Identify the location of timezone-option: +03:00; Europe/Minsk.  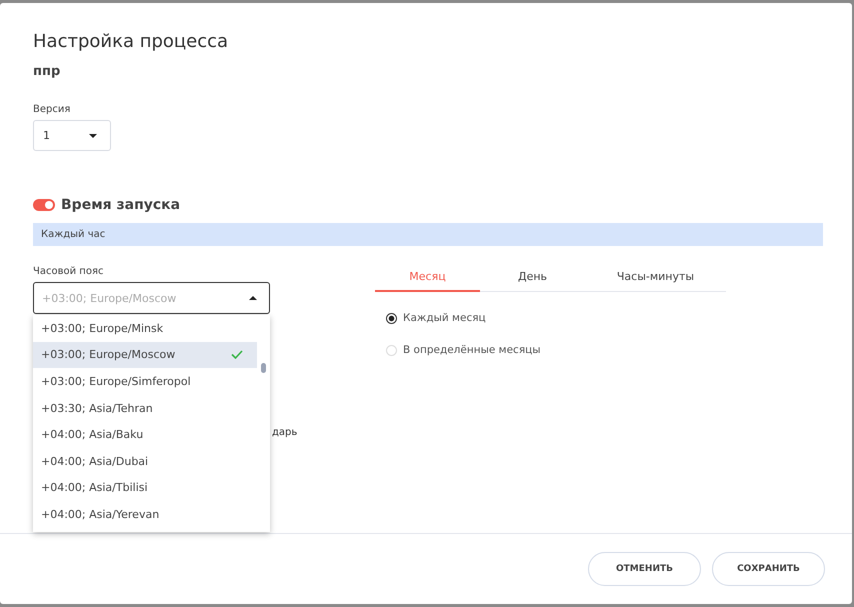
(145, 328).